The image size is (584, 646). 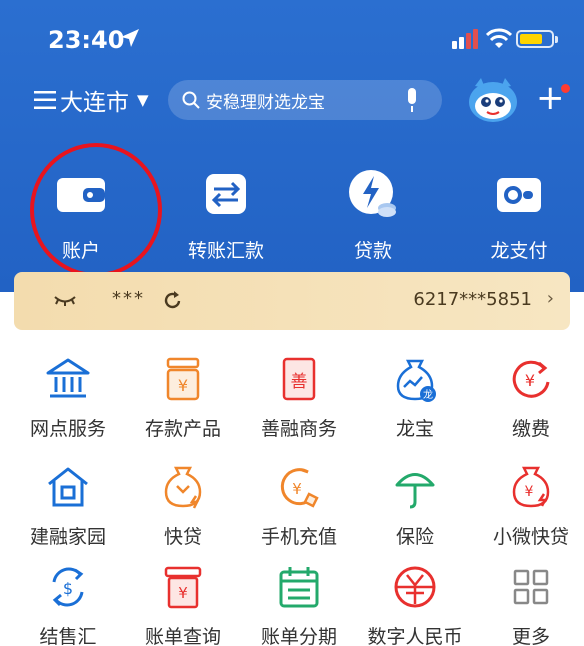 What do you see at coordinates (530, 537) in the screenshot?
I see `service-label: 小微快贷` at bounding box center [530, 537].